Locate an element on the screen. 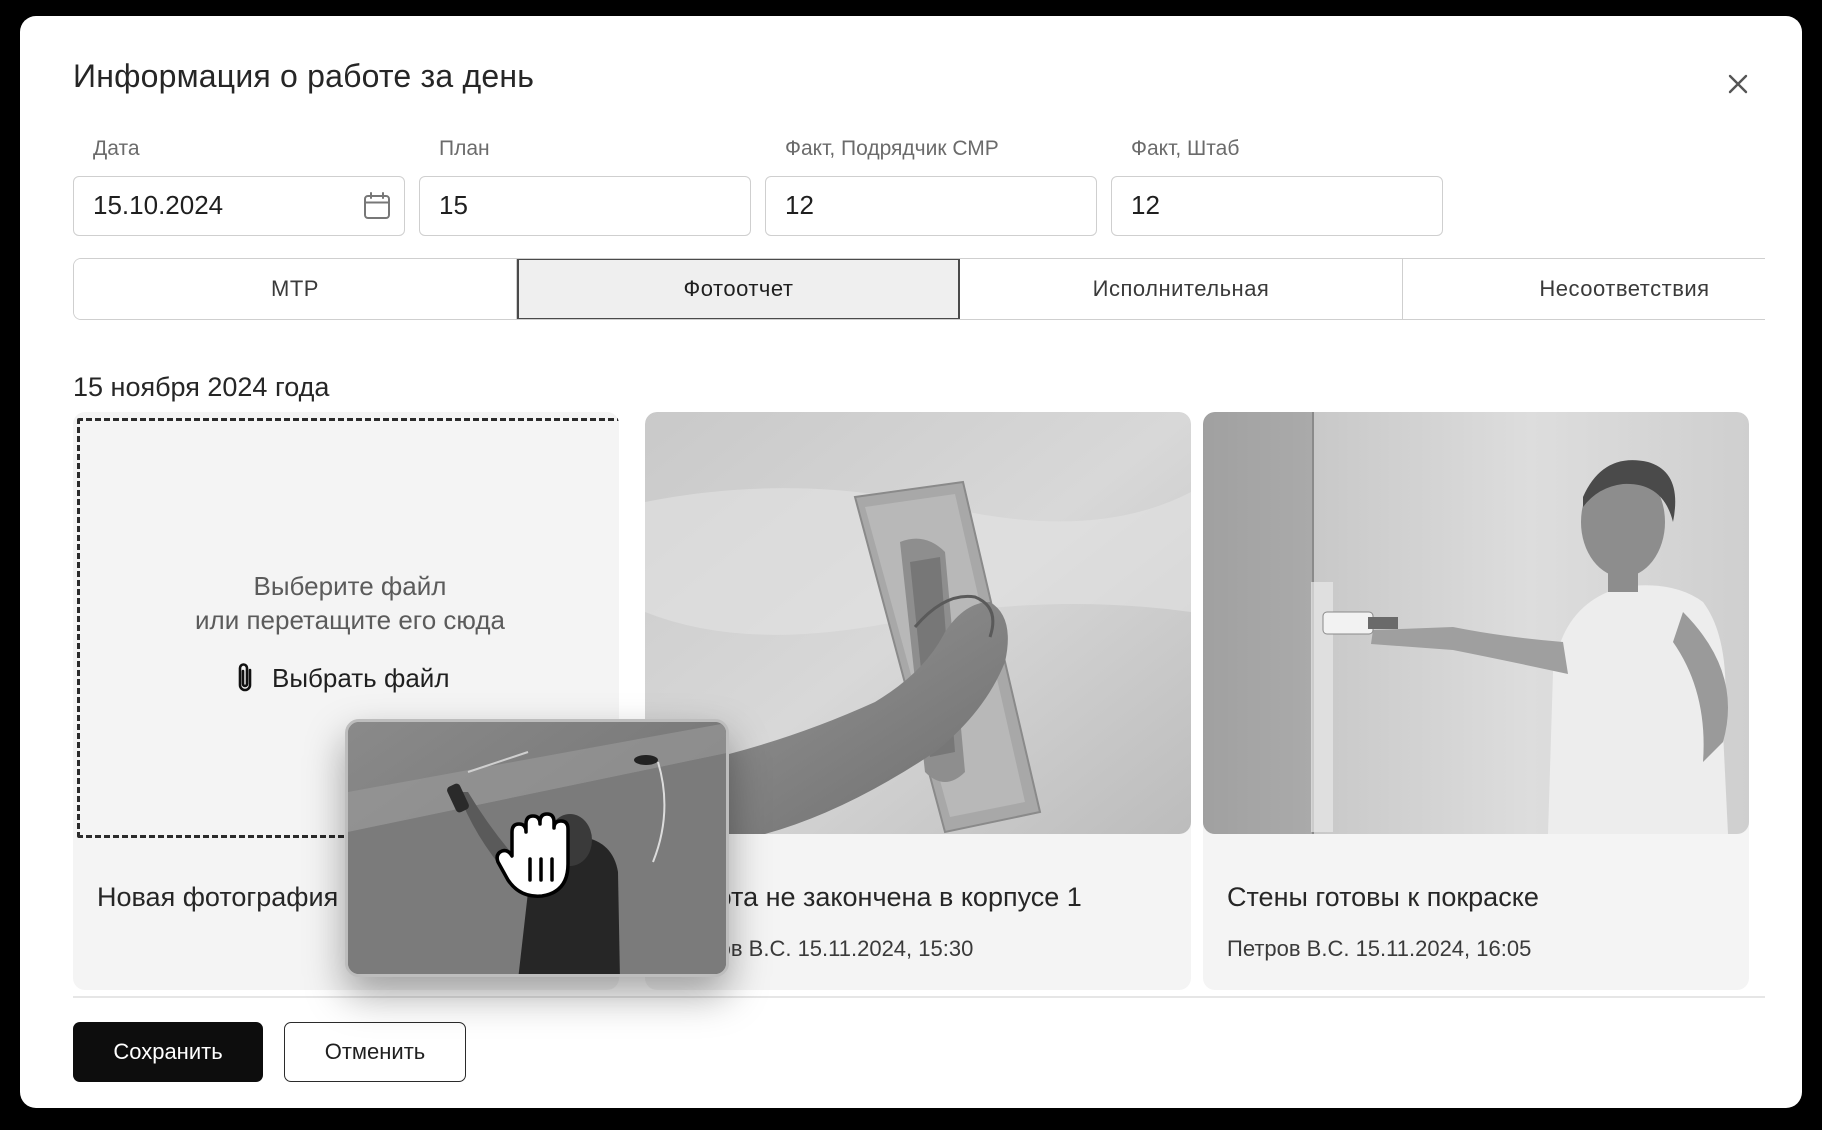  plan-input-box is located at coordinates (585, 206).